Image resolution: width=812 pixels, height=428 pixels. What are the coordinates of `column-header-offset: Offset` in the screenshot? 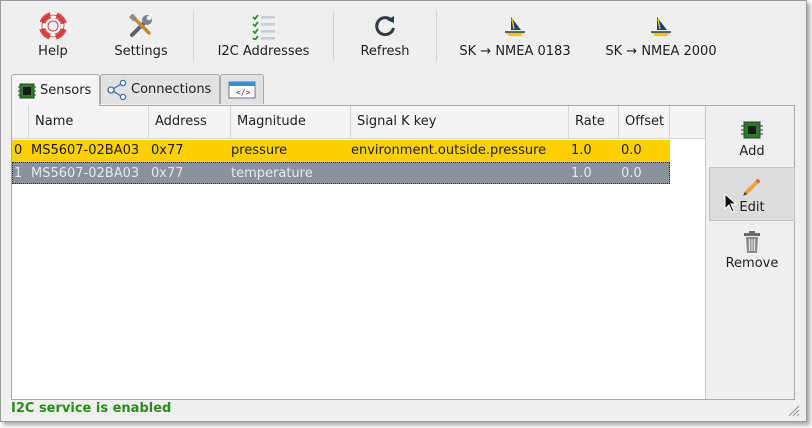 It's located at (644, 122).